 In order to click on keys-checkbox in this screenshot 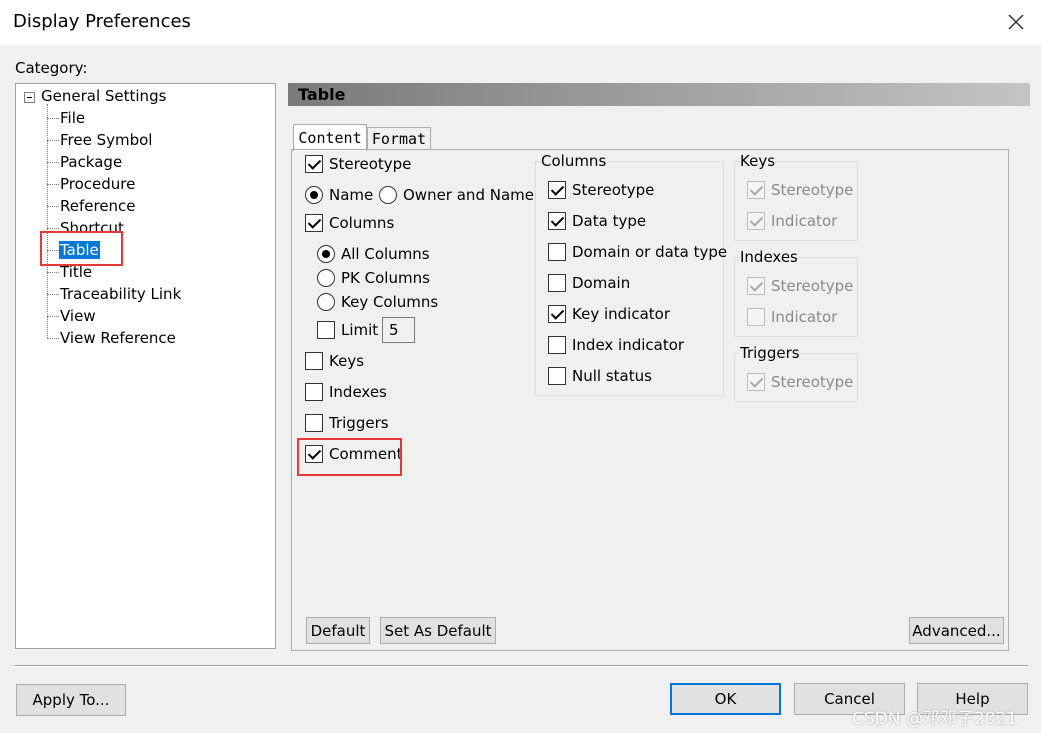, I will do `click(314, 361)`.